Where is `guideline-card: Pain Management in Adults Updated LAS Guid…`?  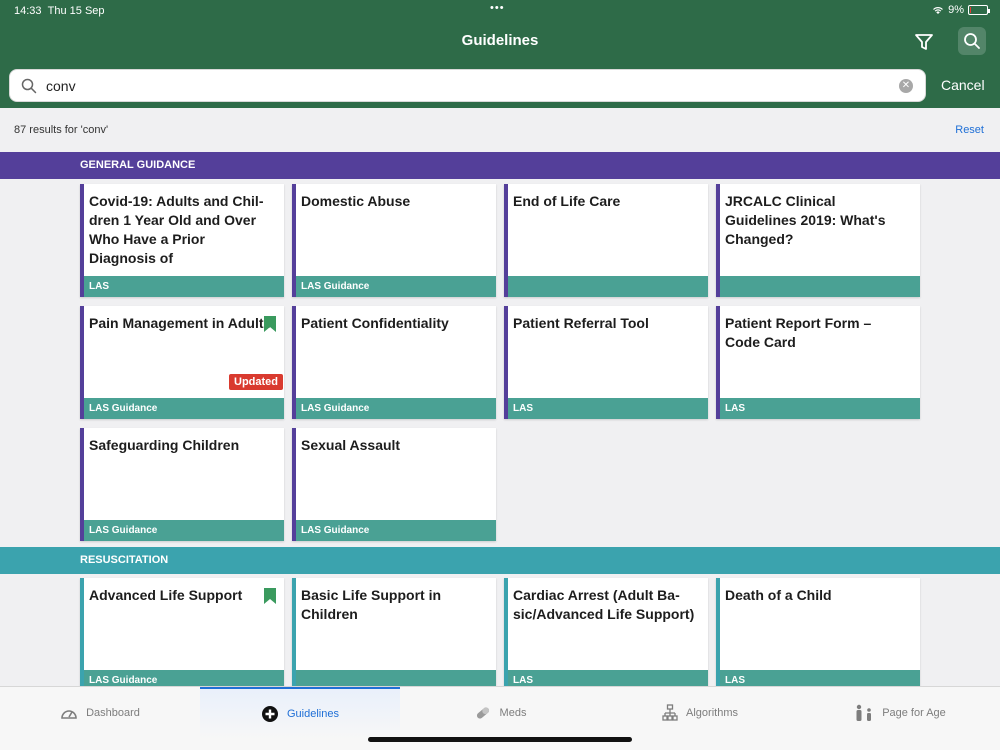
guideline-card: Pain Management in Adults Updated LAS Guid… is located at coordinates (182, 362).